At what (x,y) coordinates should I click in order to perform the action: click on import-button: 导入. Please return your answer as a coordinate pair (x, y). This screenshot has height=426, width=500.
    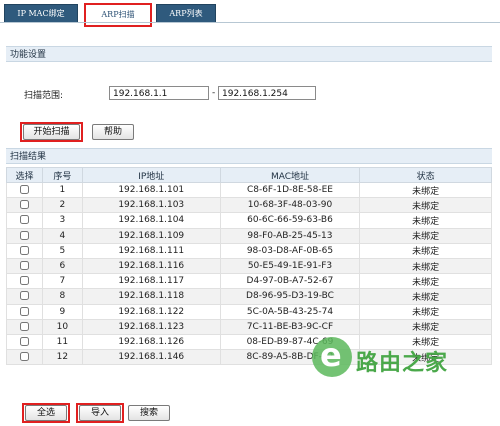
    Looking at the image, I should click on (100, 413).